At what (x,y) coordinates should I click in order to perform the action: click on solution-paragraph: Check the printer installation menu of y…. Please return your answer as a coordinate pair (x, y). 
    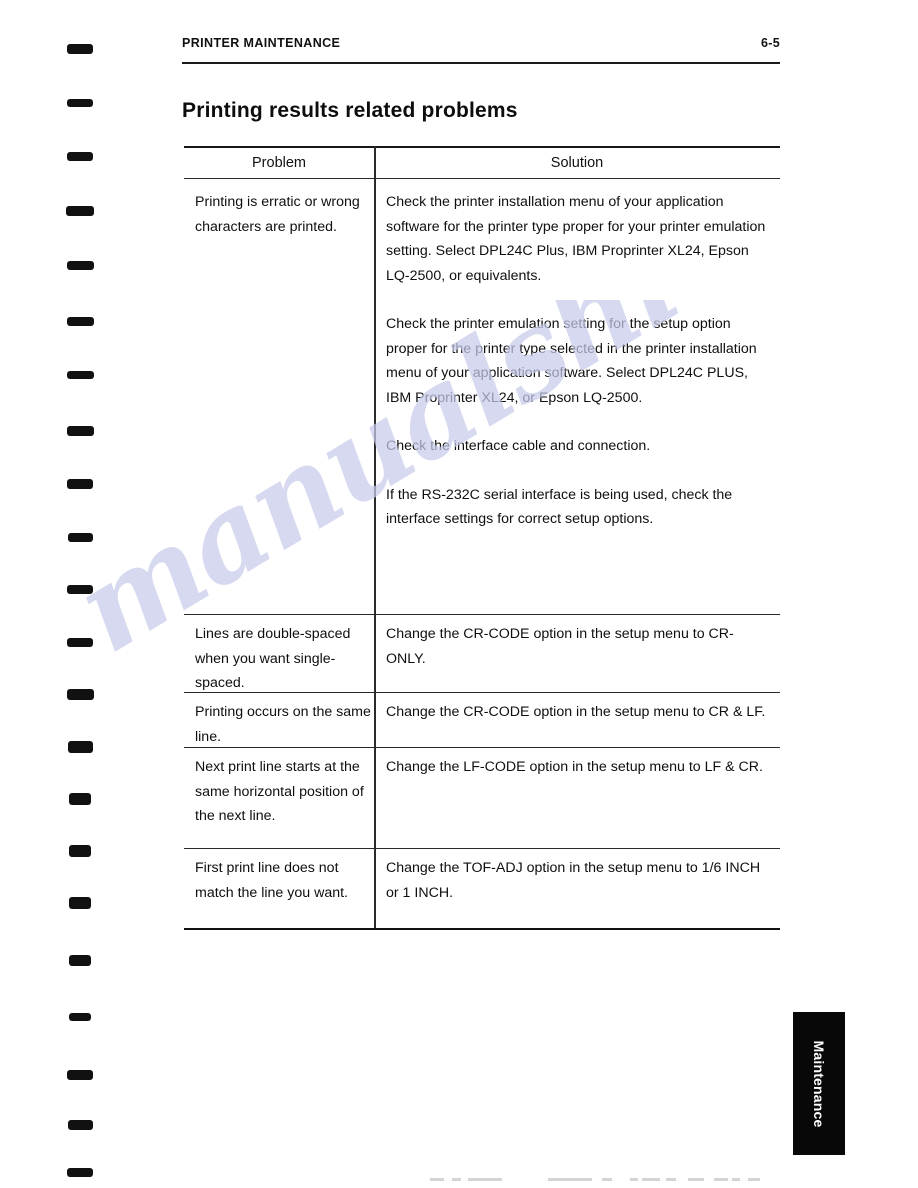
    Looking at the image, I should click on (576, 239).